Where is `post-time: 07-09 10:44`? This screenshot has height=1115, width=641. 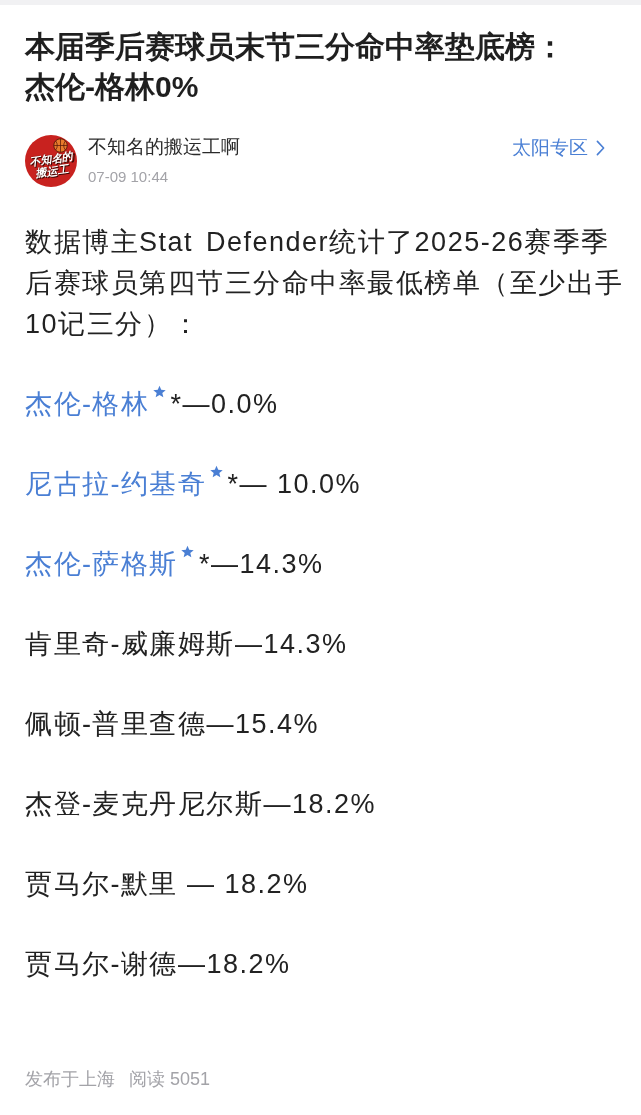 post-time: 07-09 10:44 is located at coordinates (129, 177).